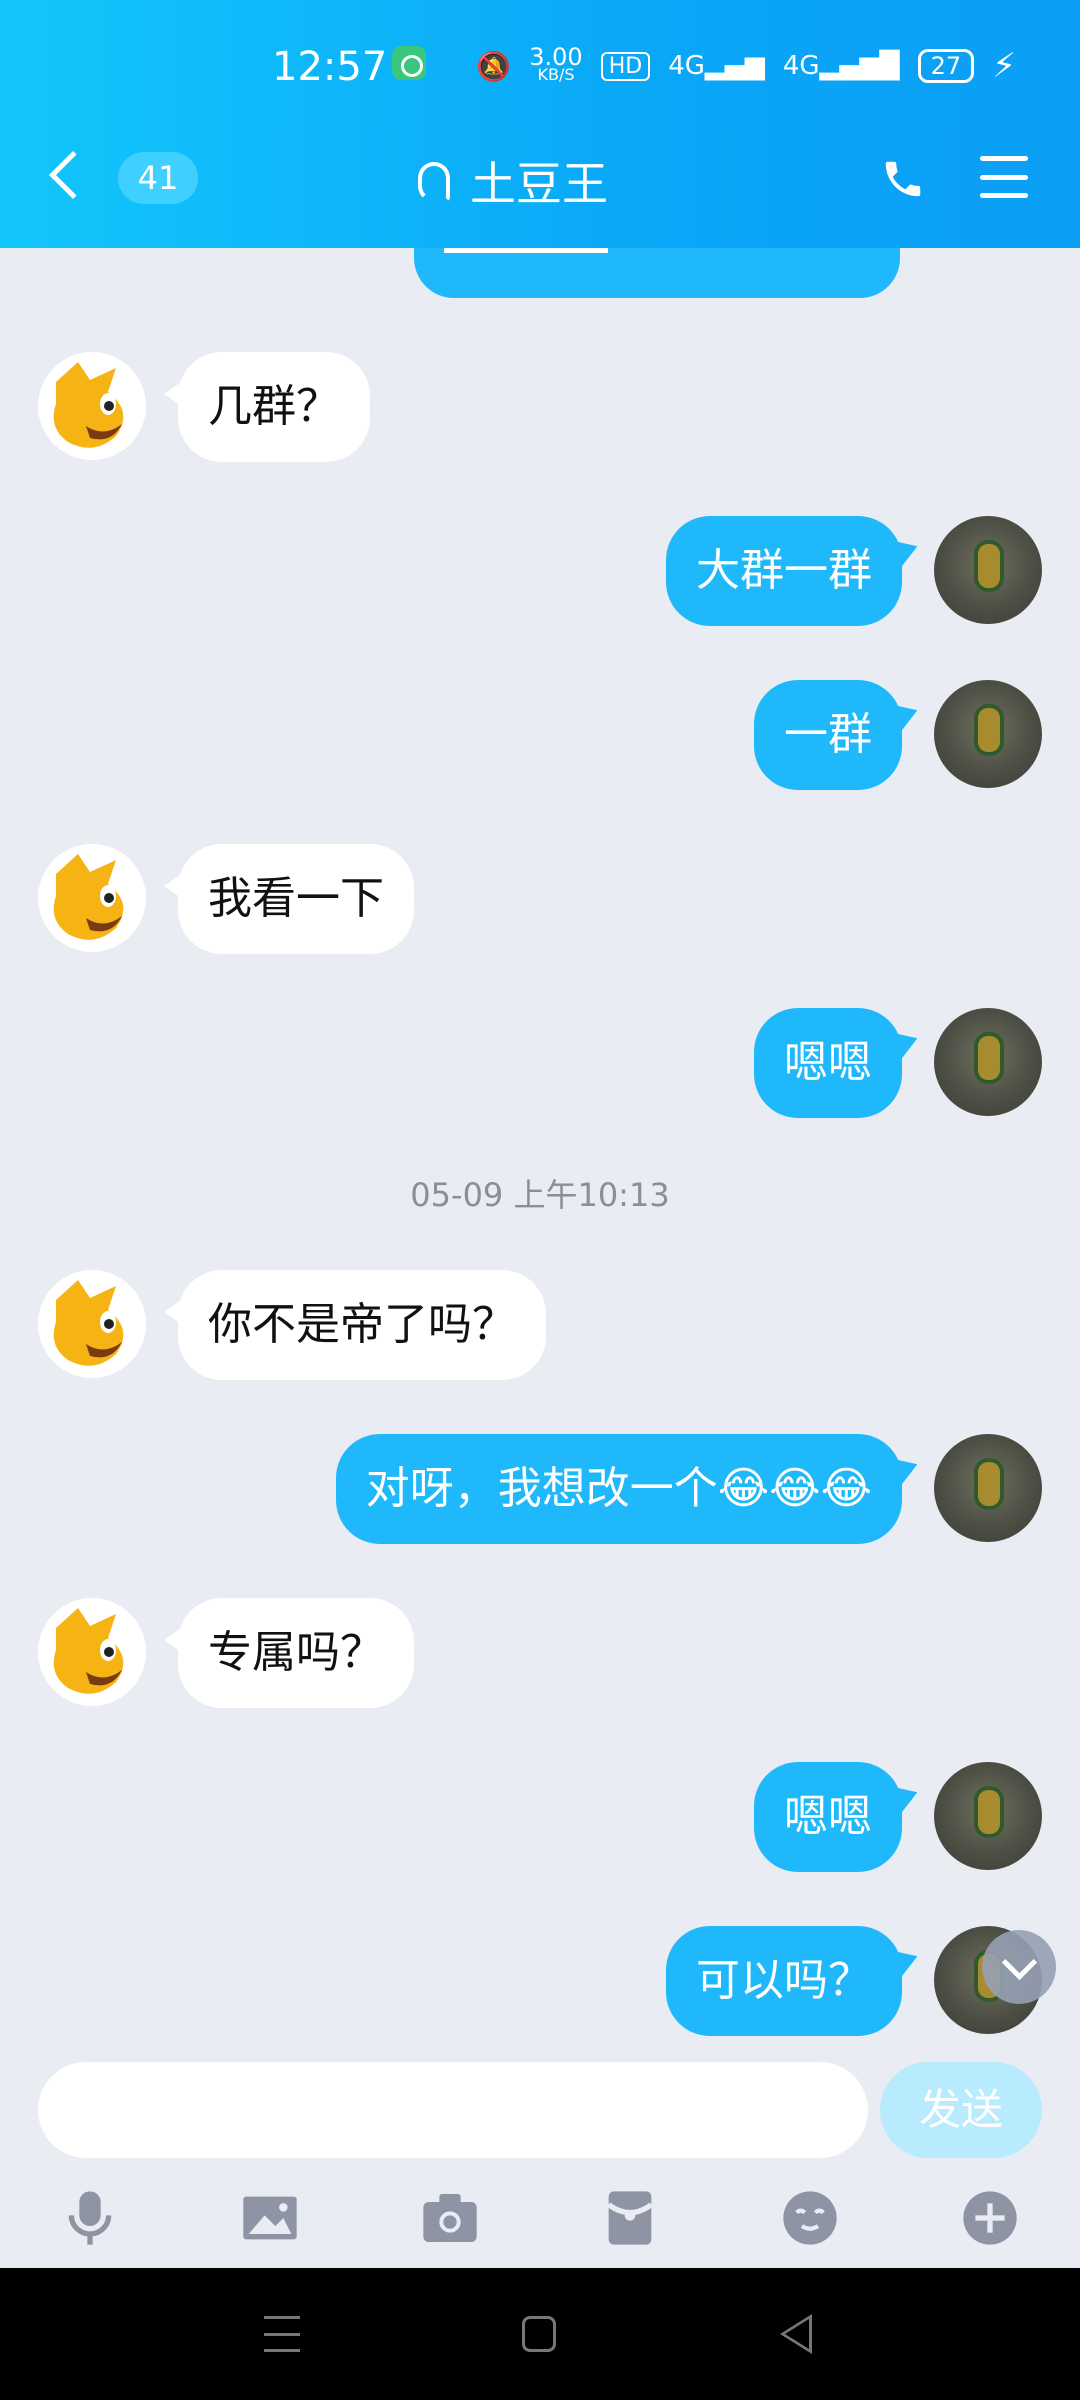 This screenshot has width=1080, height=2400. Describe the element at coordinates (801, 66) in the screenshot. I see `signal-label-2: 4G` at that location.